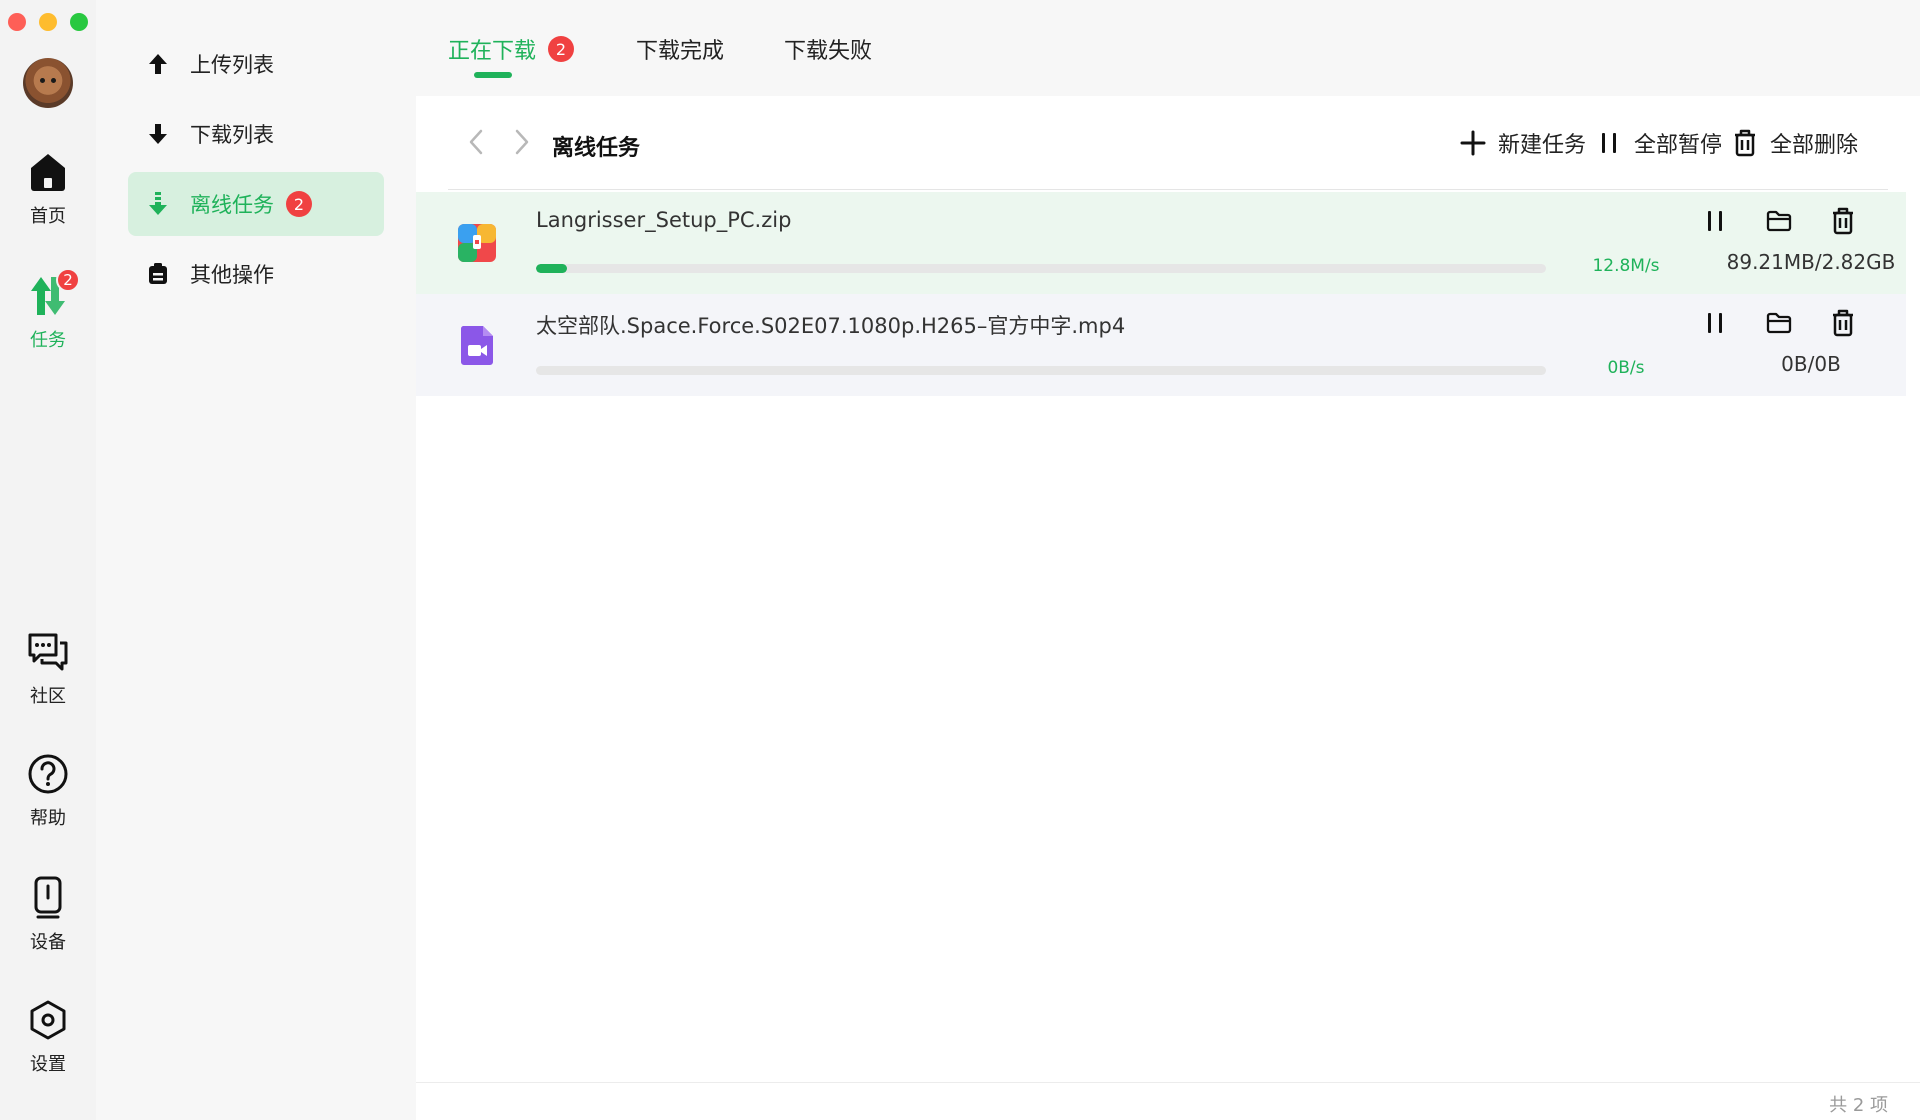  I want to click on help-icon, so click(48, 774).